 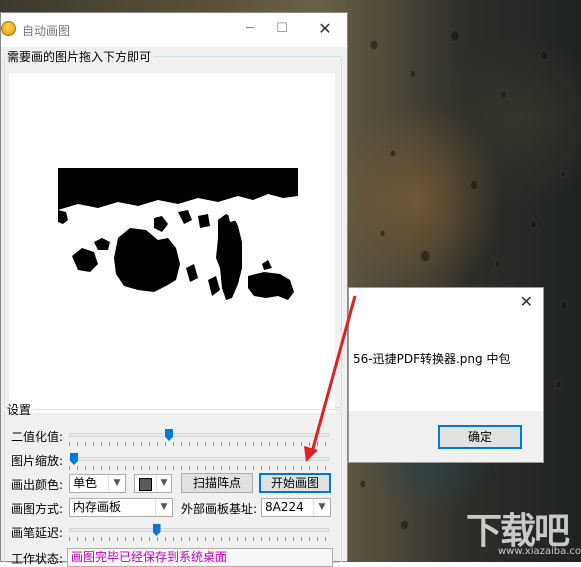 What do you see at coordinates (446, 302) in the screenshot?
I see `message-box-titlebar: ✕` at bounding box center [446, 302].